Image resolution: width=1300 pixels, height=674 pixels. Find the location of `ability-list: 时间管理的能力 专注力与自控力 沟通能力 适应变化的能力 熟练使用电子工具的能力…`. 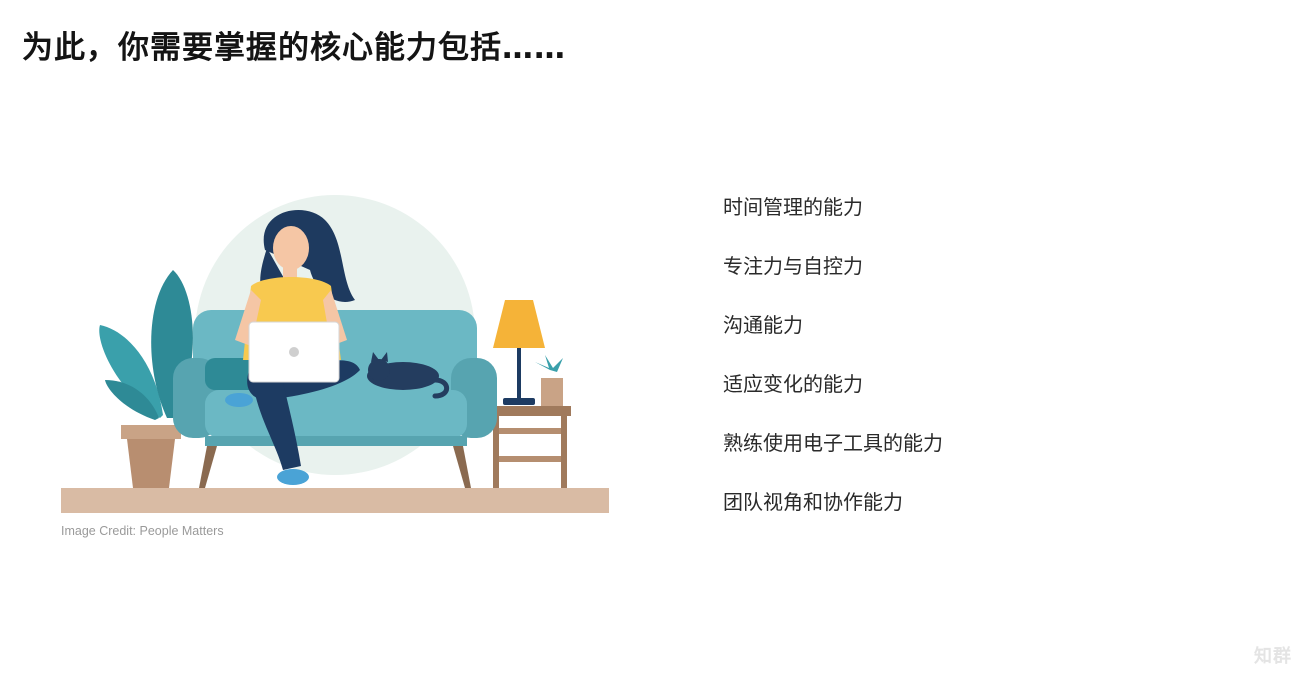

ability-list: 时间管理的能力 专注力与自控力 沟通能力 适应变化的能力 熟练使用电子工具的能力… is located at coordinates (833, 367).